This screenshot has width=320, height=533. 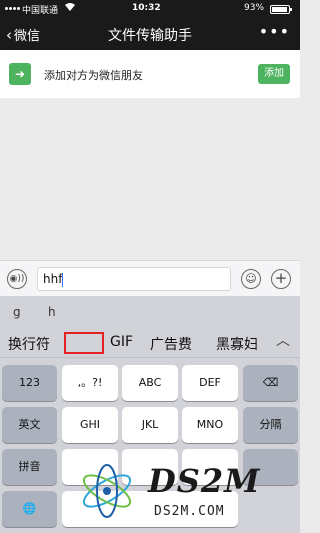 What do you see at coordinates (17, 312) in the screenshot?
I see `pinyin-option: g` at bounding box center [17, 312].